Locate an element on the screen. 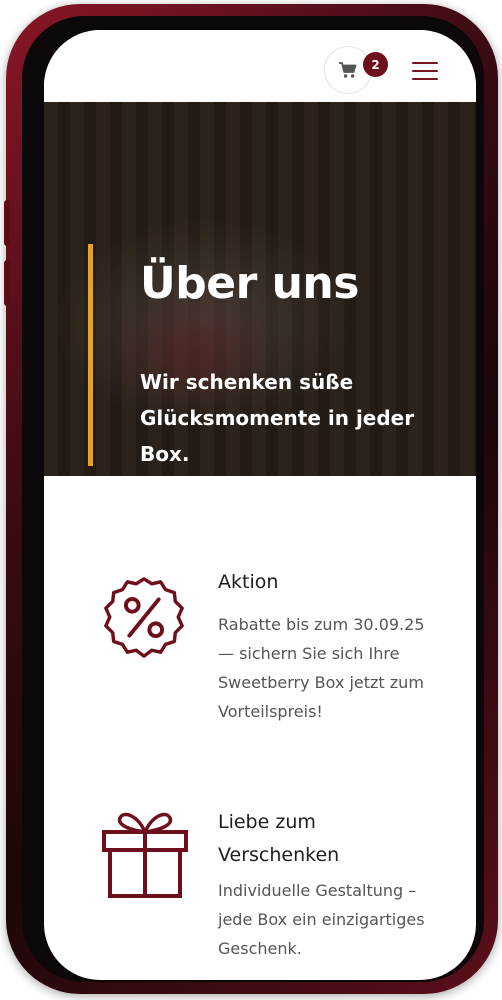 The width and height of the screenshot is (502, 1000). cart-count-badge: 2 is located at coordinates (375, 64).